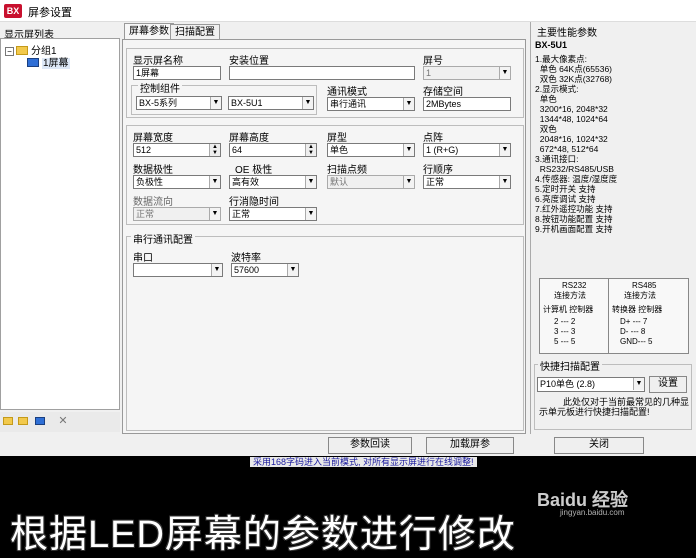 The image size is (696, 558). What do you see at coordinates (265, 270) in the screenshot?
I see `baud-rate-select: 57600 ▼` at bounding box center [265, 270].